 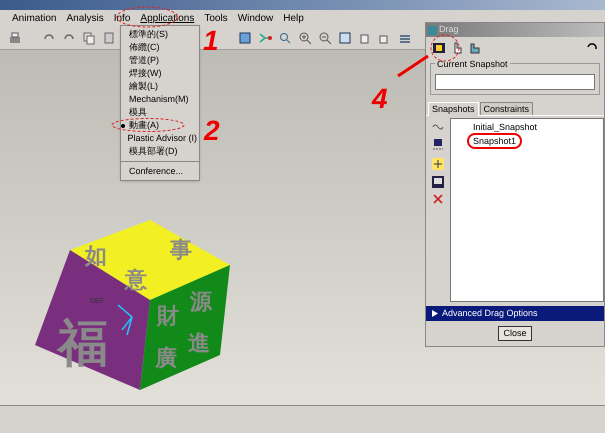 I want to click on zoom-icon, so click(x=285, y=37).